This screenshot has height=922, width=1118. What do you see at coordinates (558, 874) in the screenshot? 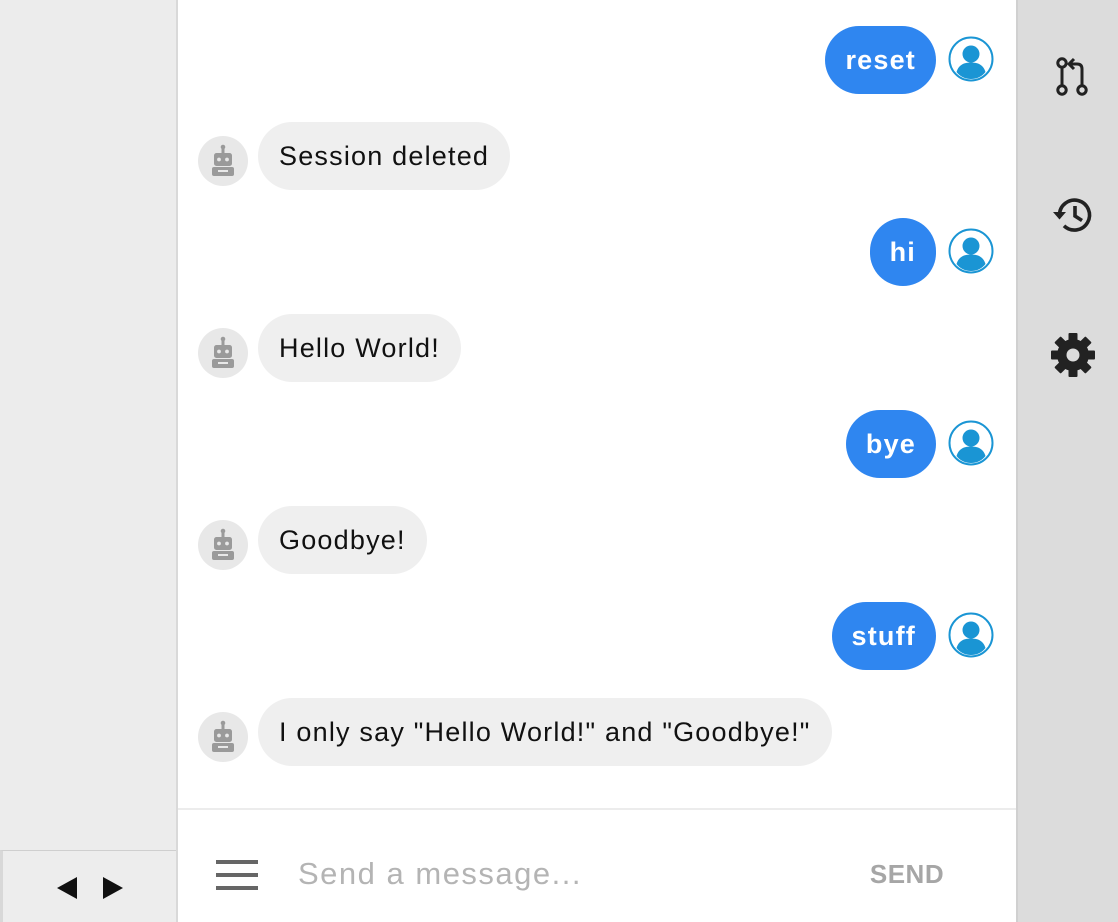
I see `message-input` at bounding box center [558, 874].